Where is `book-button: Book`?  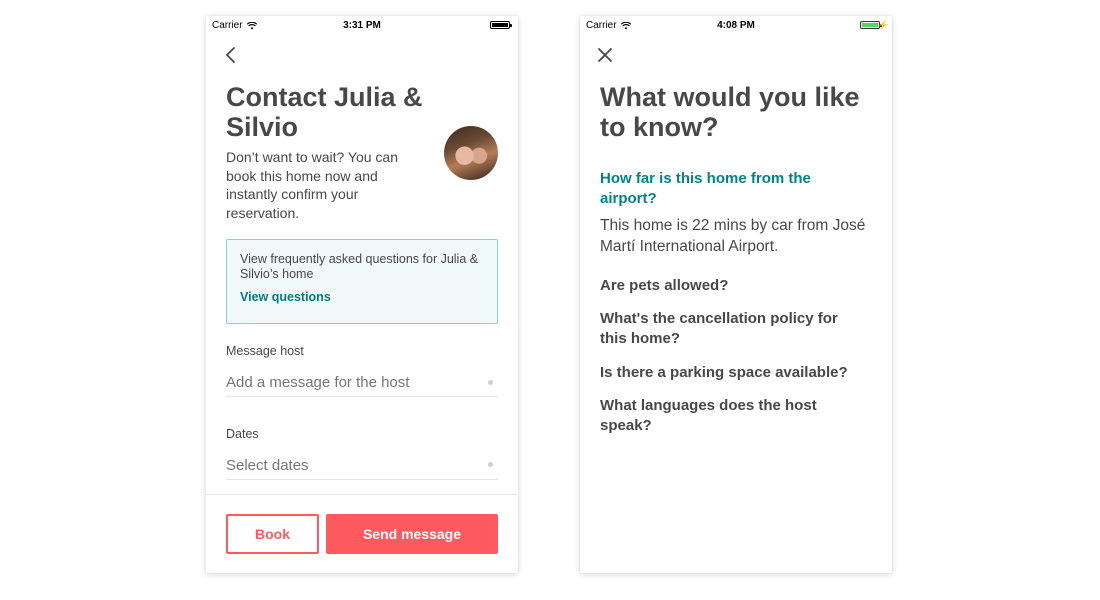
book-button: Book is located at coordinates (272, 534).